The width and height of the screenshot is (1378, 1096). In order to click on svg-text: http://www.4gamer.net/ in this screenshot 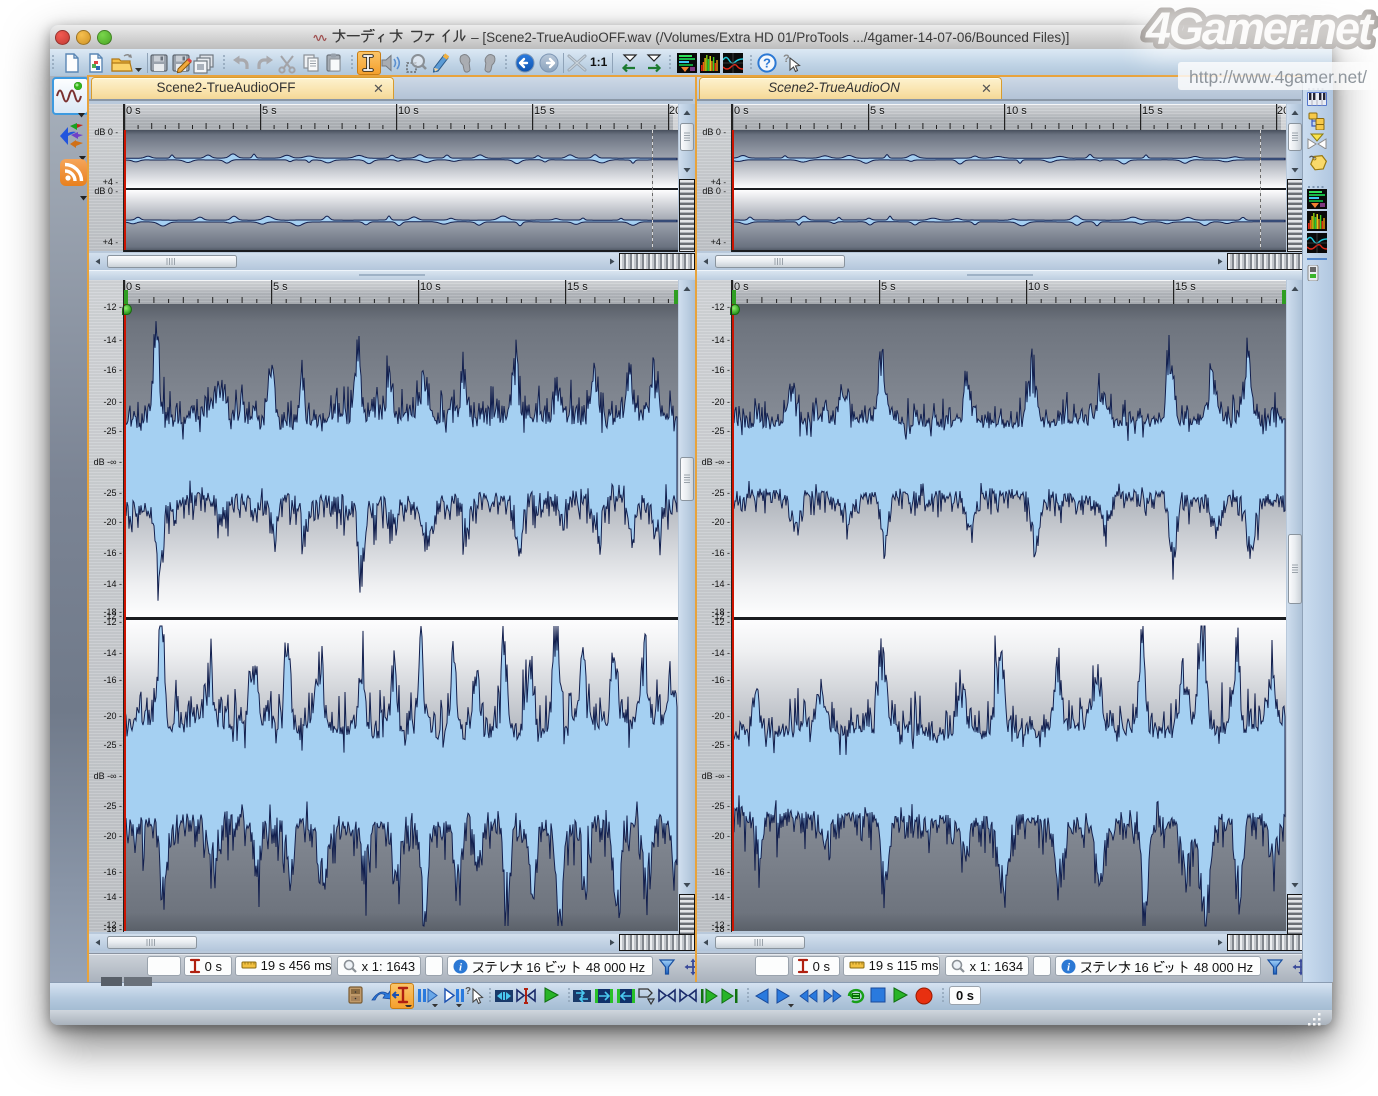, I will do `click(1278, 77)`.